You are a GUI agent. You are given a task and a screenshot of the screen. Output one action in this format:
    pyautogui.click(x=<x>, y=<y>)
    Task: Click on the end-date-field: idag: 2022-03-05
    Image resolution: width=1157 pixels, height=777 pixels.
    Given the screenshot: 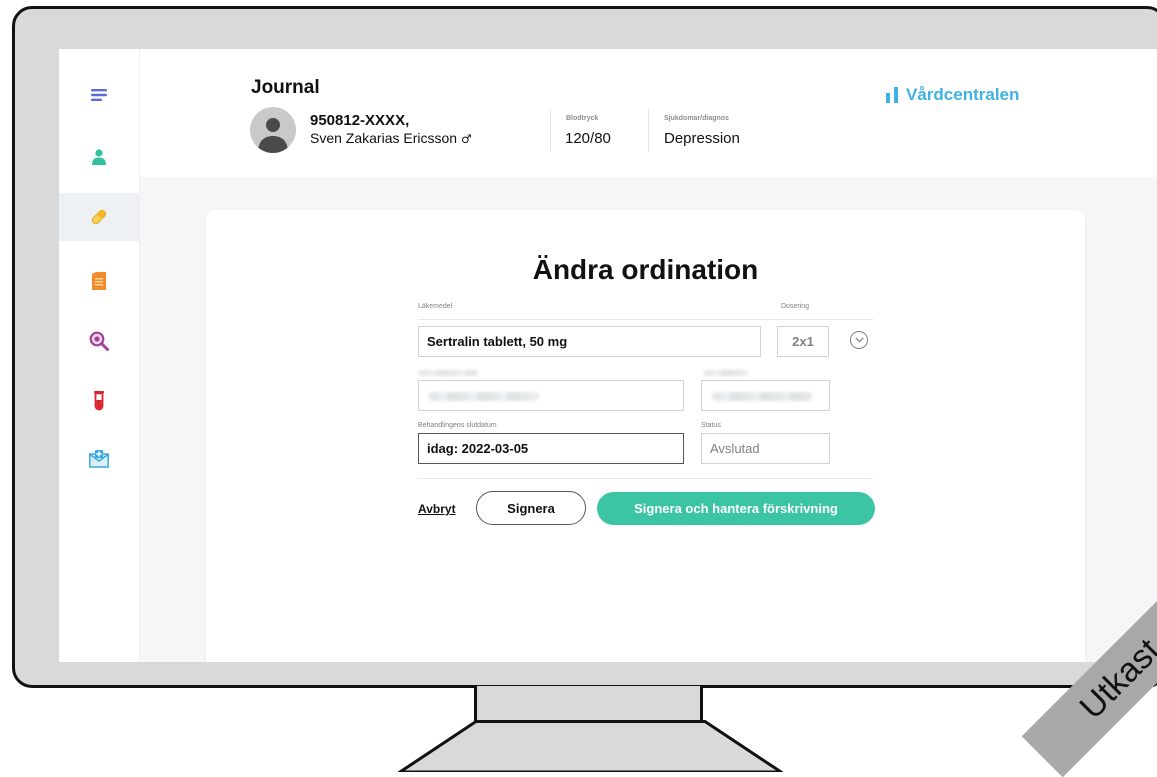 What is the action you would take?
    pyautogui.click(x=551, y=448)
    